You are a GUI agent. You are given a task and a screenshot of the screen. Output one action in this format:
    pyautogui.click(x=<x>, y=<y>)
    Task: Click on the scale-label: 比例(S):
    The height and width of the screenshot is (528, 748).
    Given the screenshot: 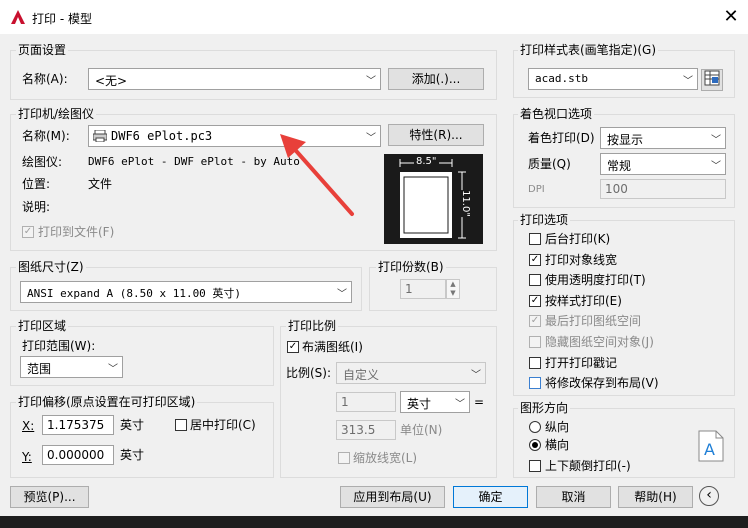 What is the action you would take?
    pyautogui.click(x=309, y=373)
    